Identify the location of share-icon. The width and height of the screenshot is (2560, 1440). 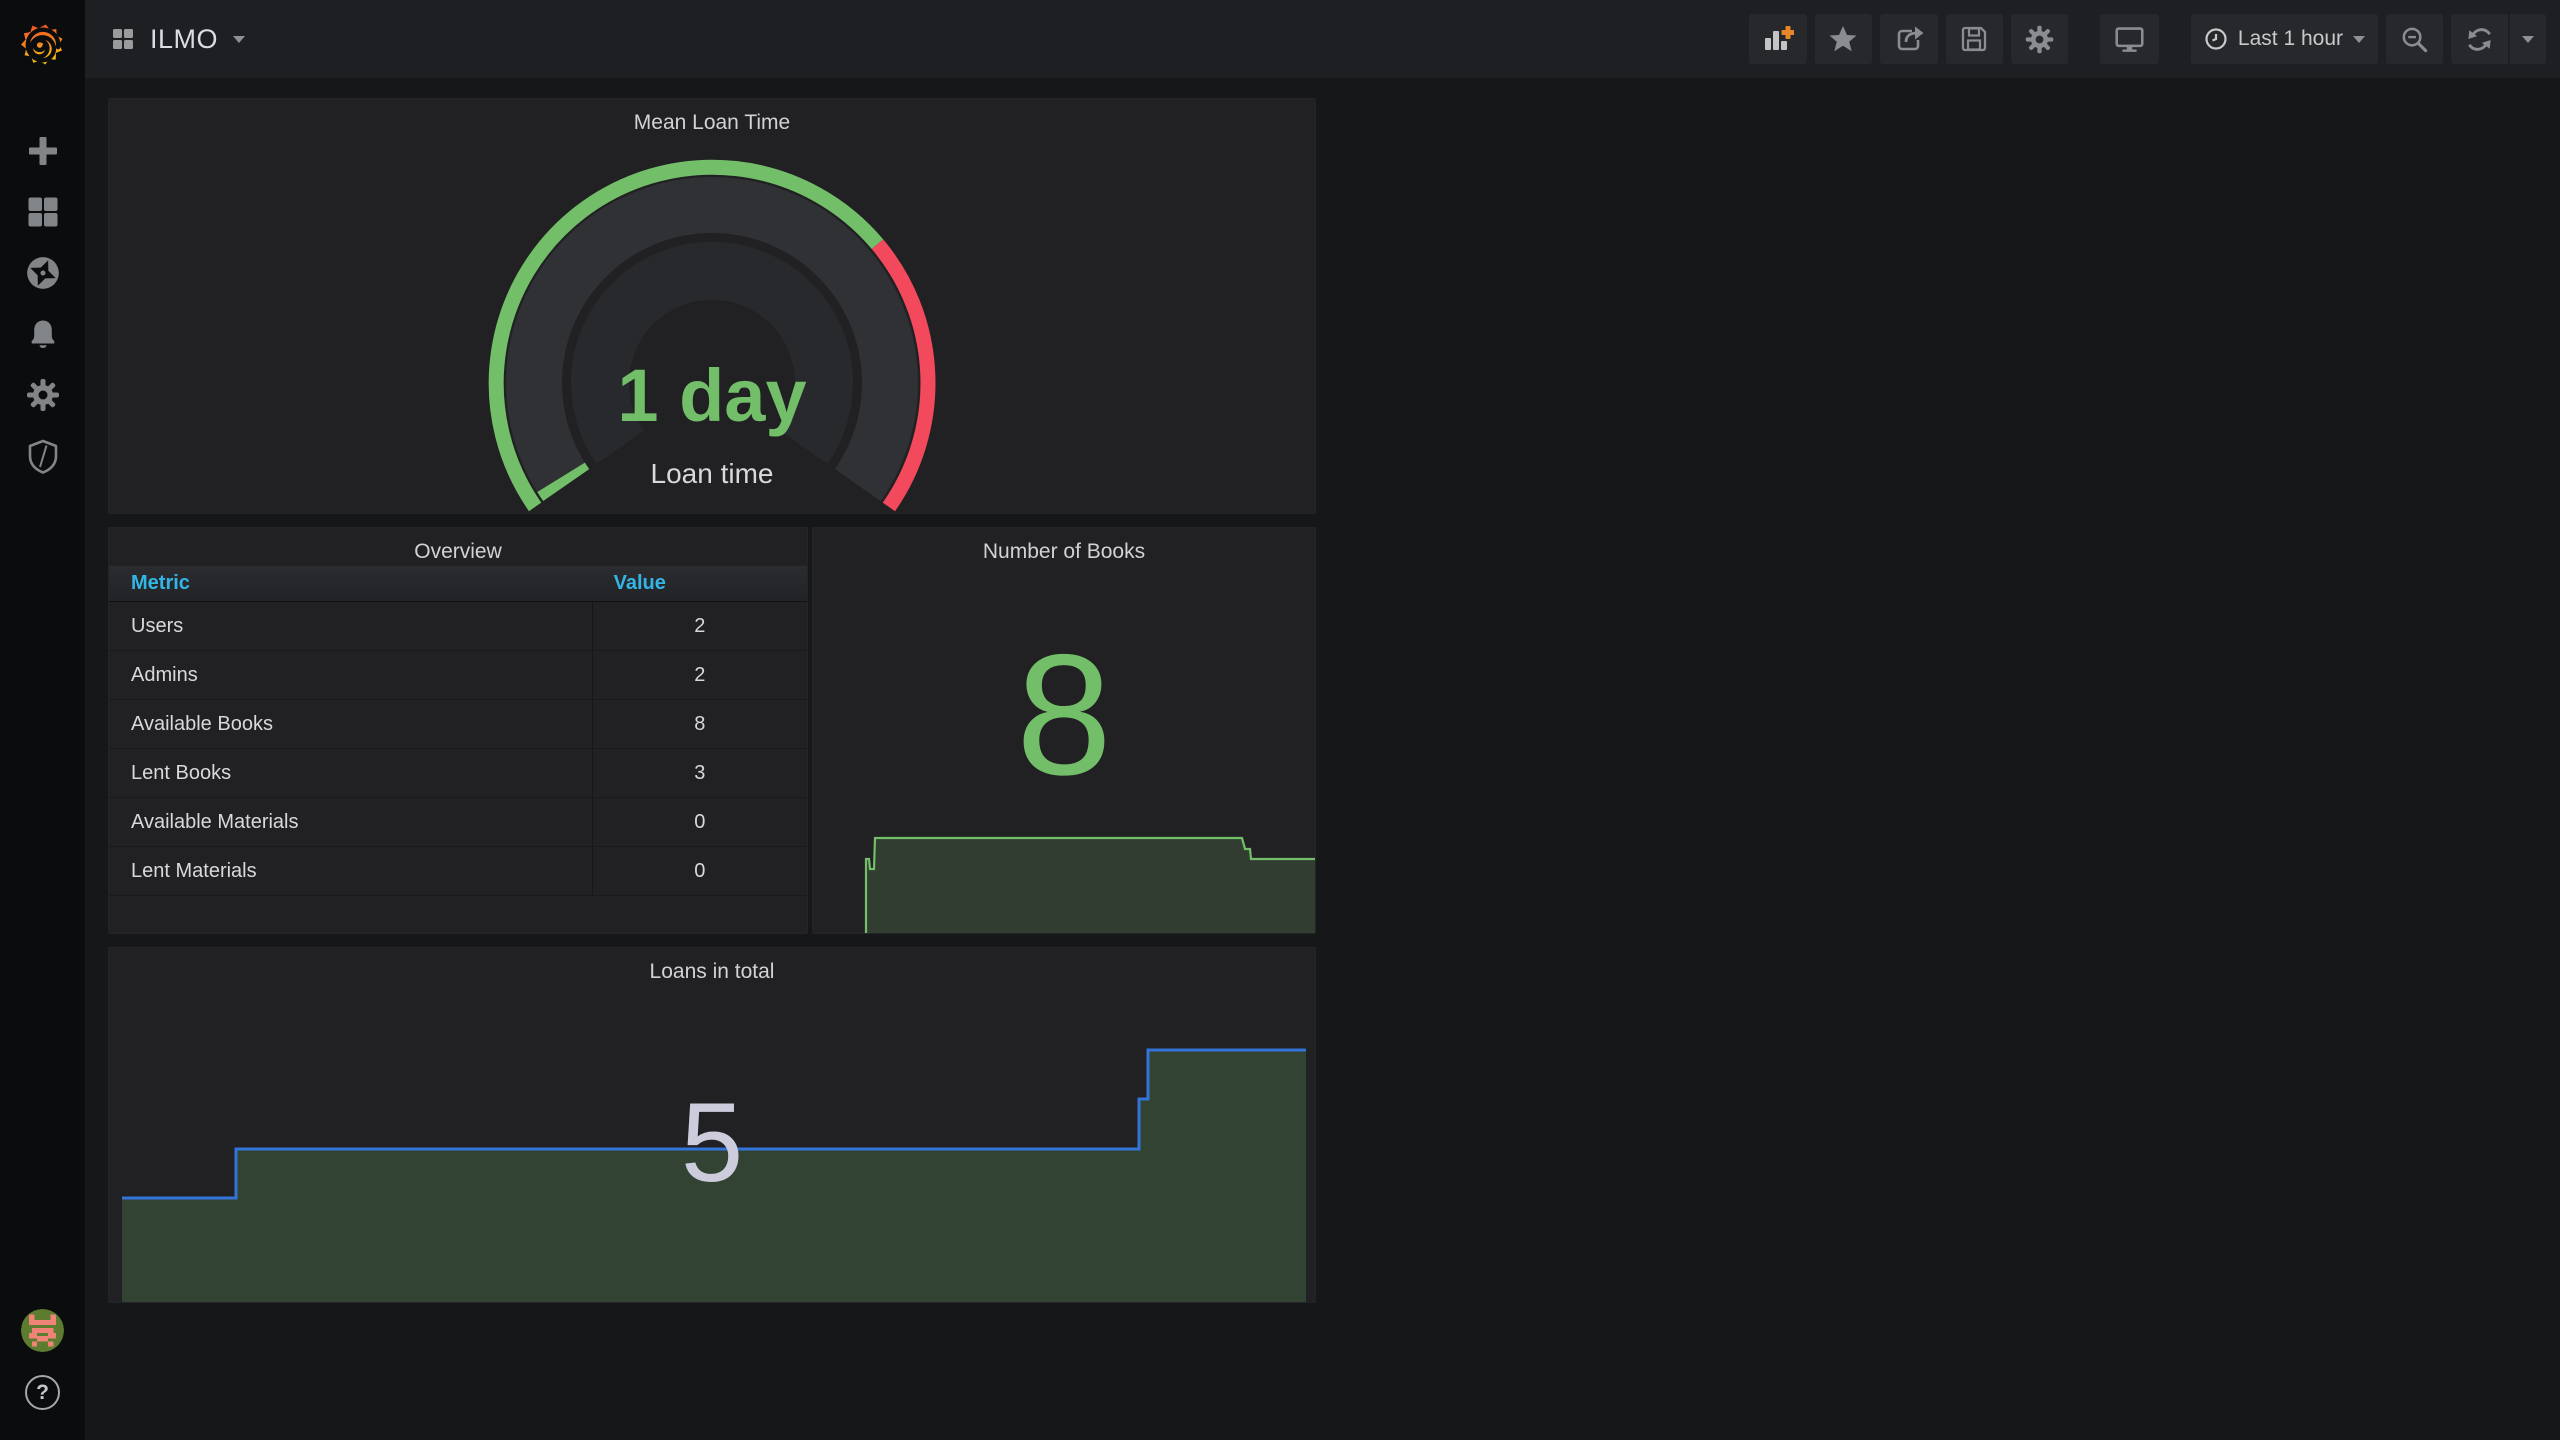
(1910, 38).